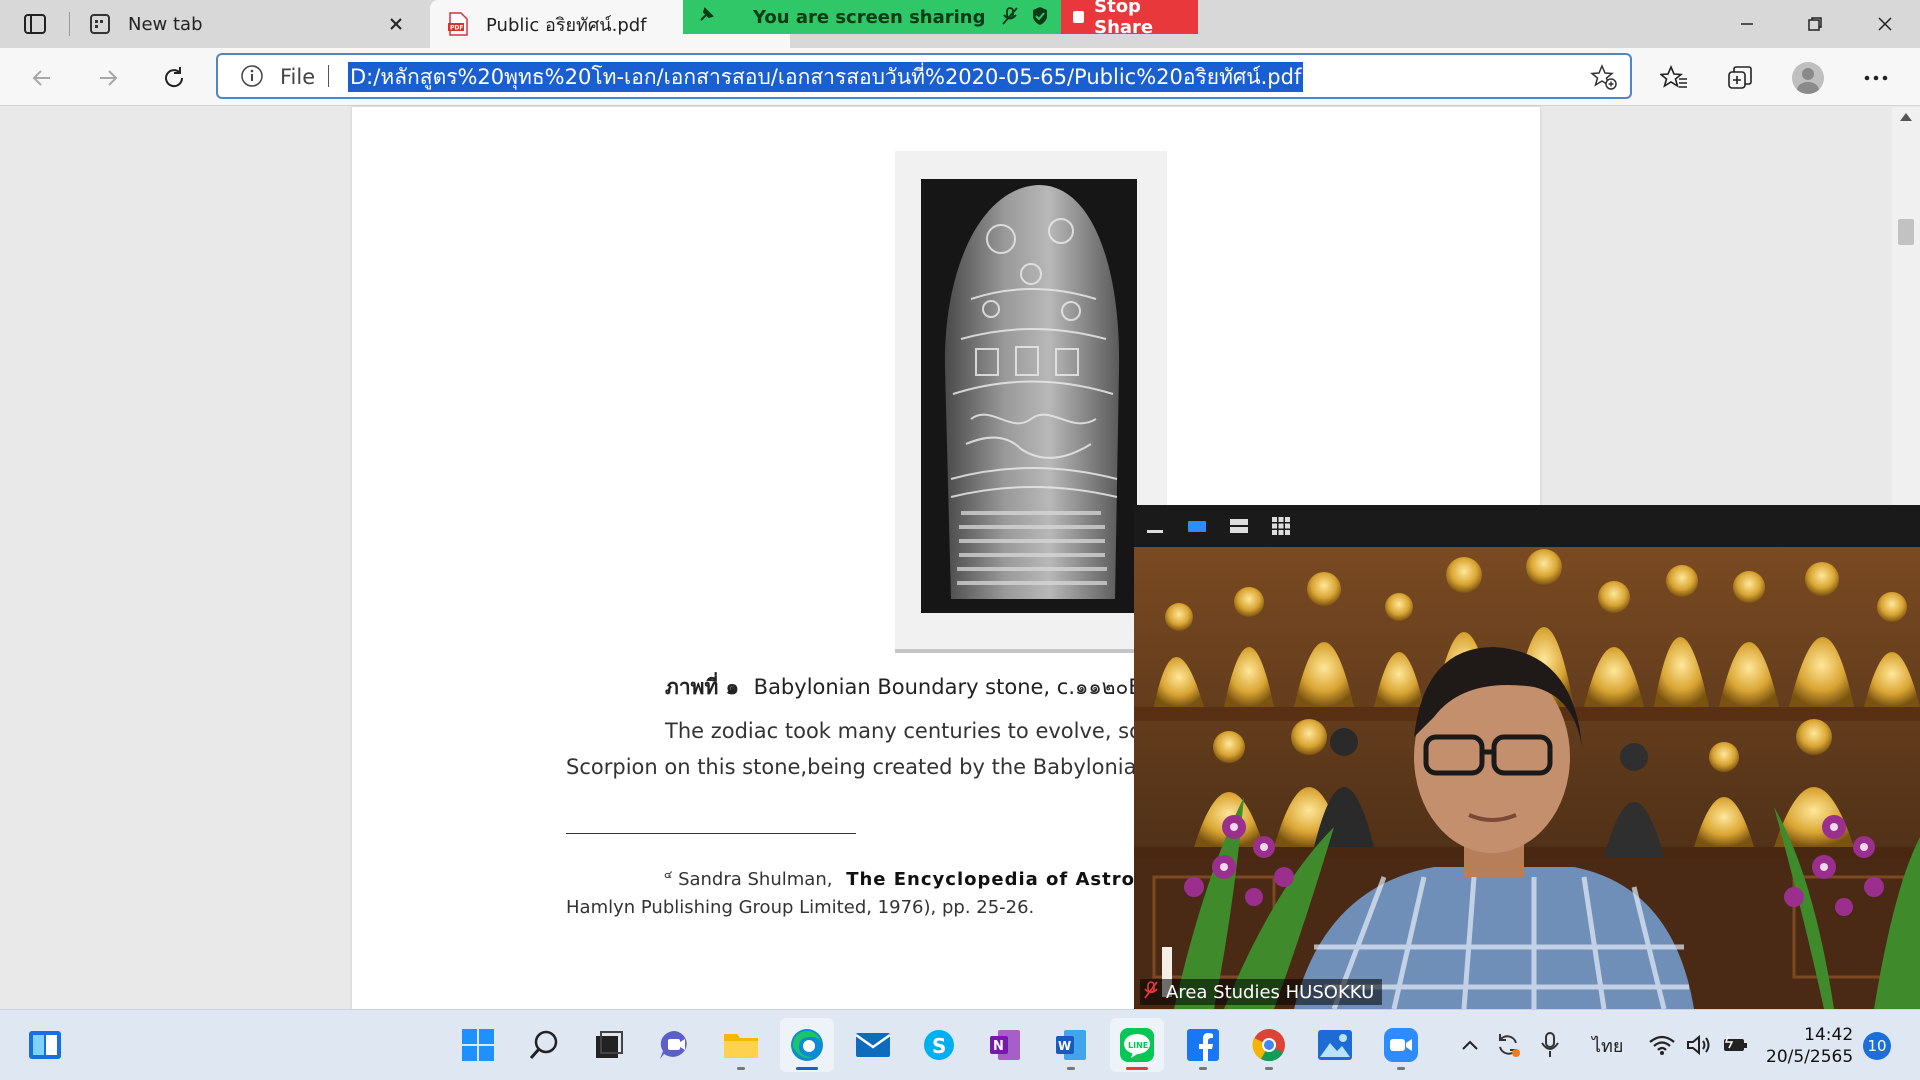  Describe the element at coordinates (1508, 1045) in the screenshot. I see `sync-icon` at that location.